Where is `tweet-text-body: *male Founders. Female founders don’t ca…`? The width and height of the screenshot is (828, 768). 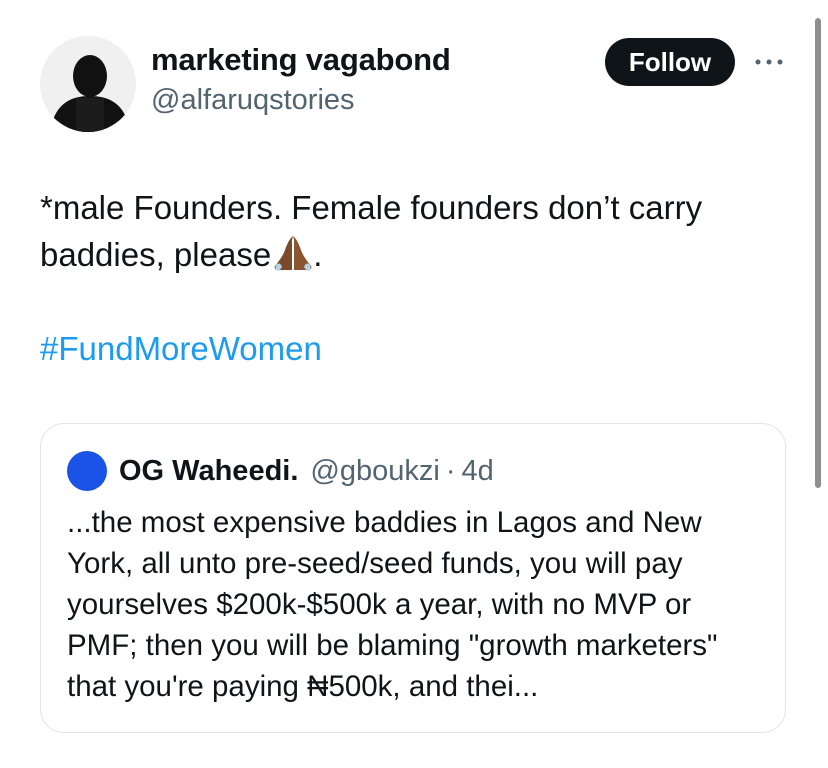 tweet-text-body: *male Founders. Female founders don’t ca… is located at coordinates (371, 231).